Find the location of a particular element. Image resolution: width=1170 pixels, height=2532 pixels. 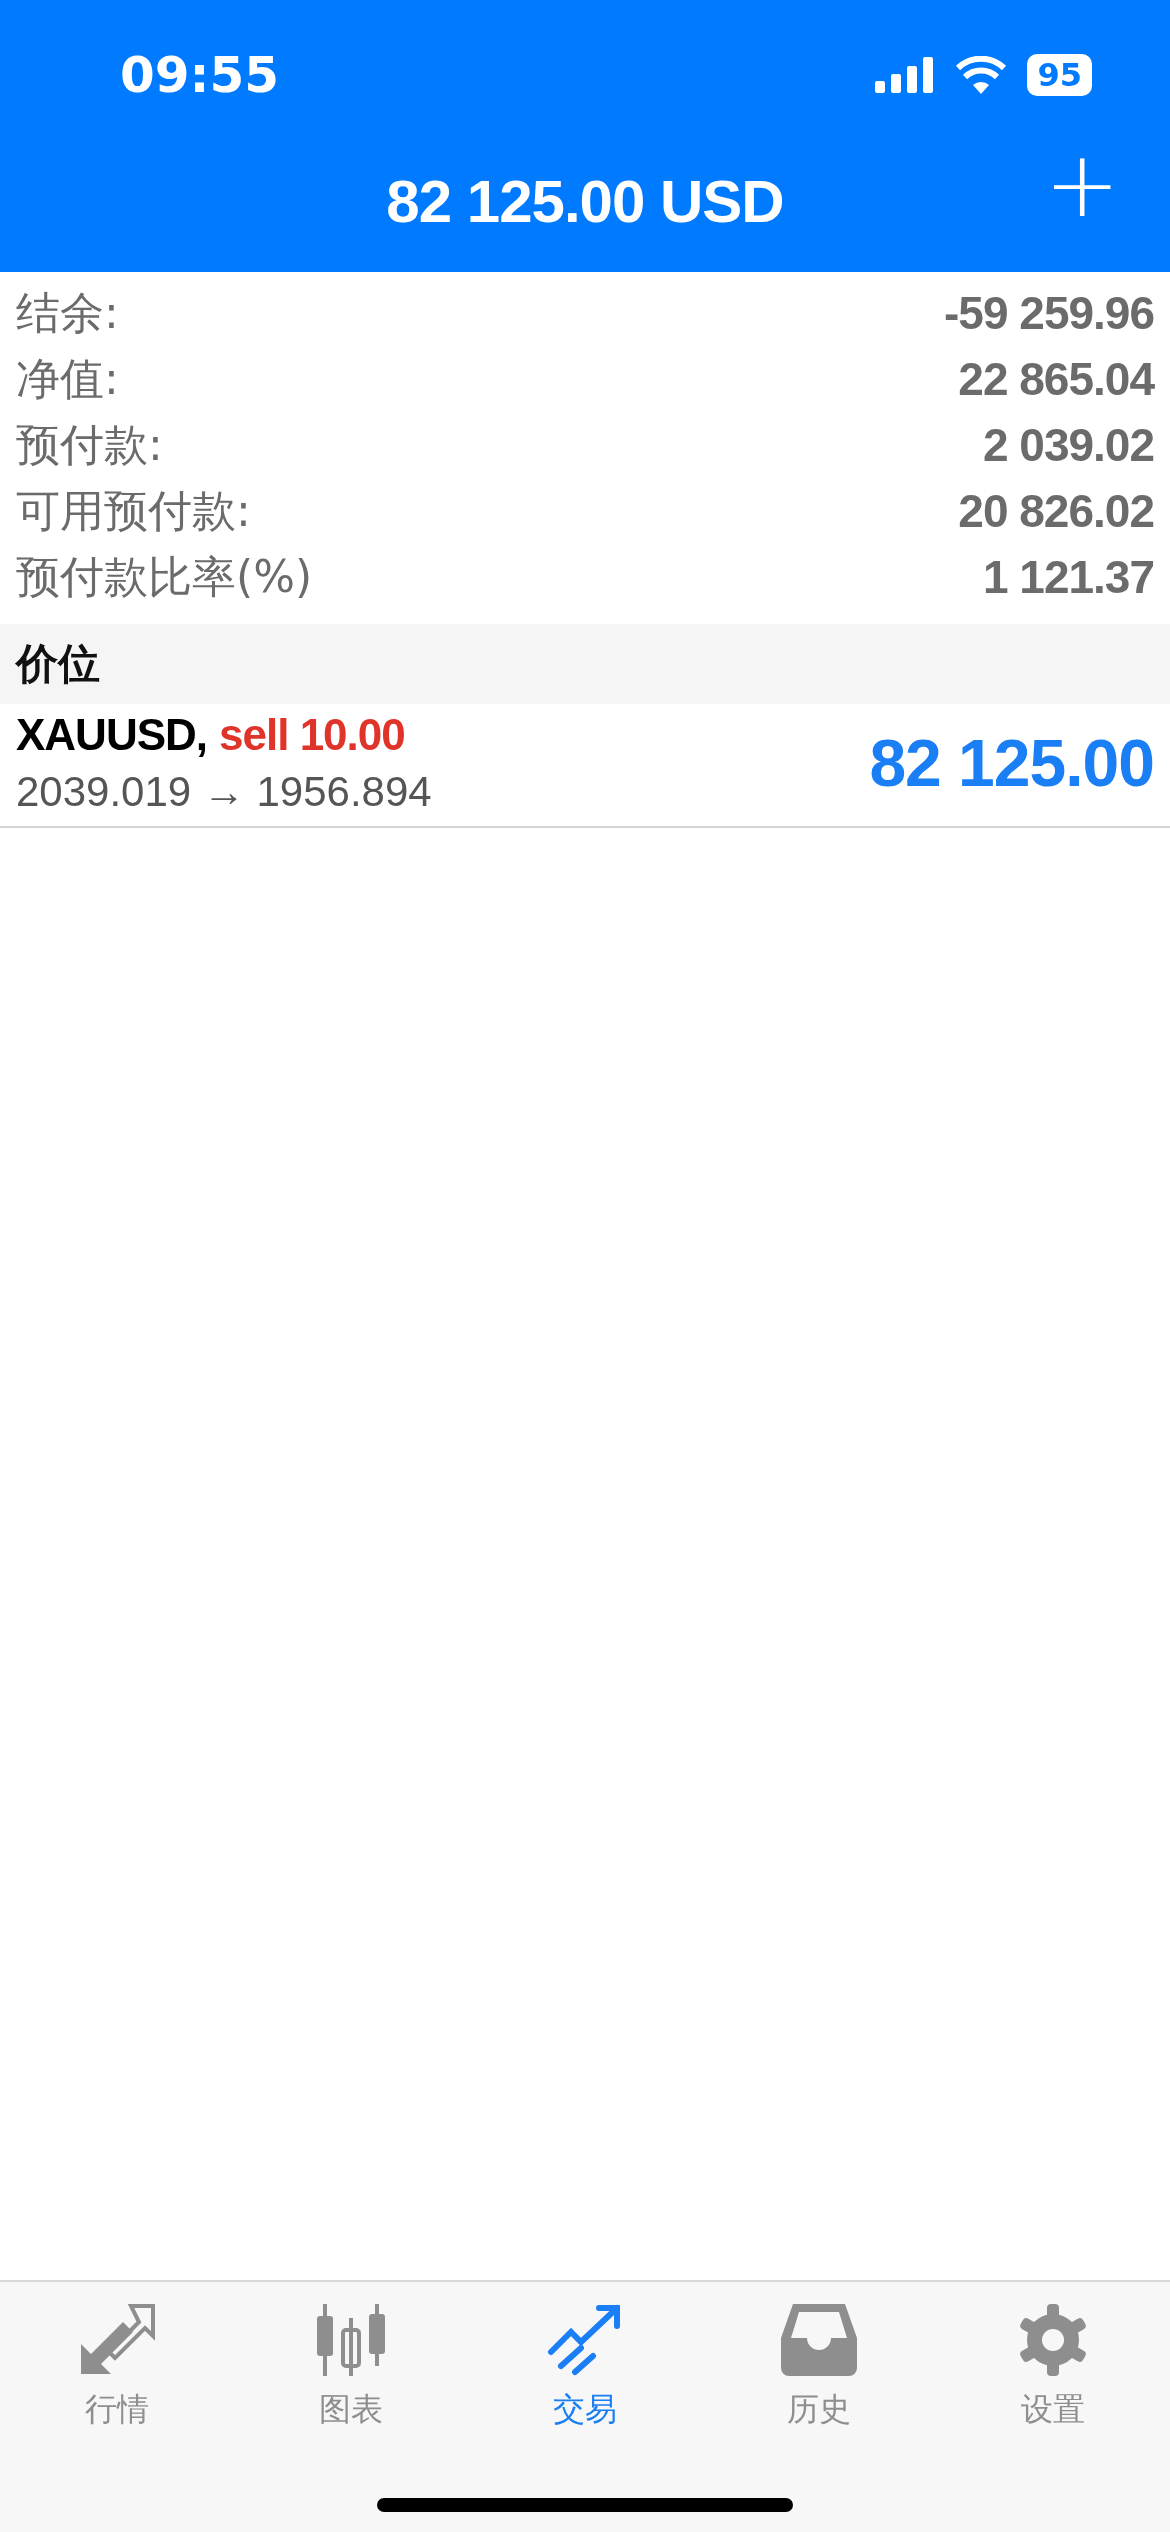

summary-label: 可用预付款: is located at coordinates (133, 510).